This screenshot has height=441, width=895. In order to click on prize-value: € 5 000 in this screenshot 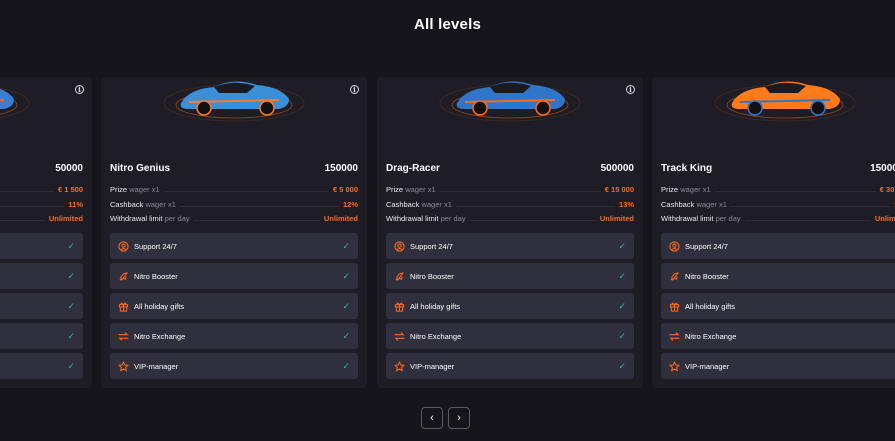, I will do `click(345, 189)`.